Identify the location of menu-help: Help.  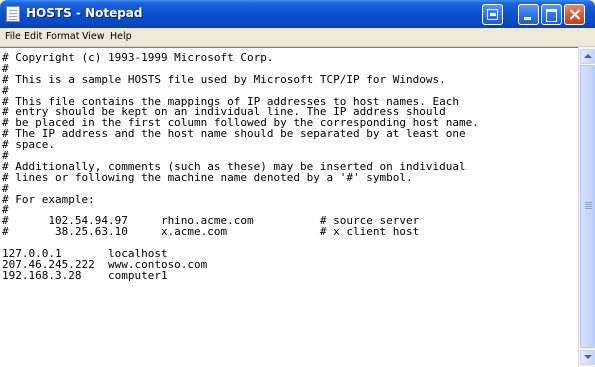
(121, 36).